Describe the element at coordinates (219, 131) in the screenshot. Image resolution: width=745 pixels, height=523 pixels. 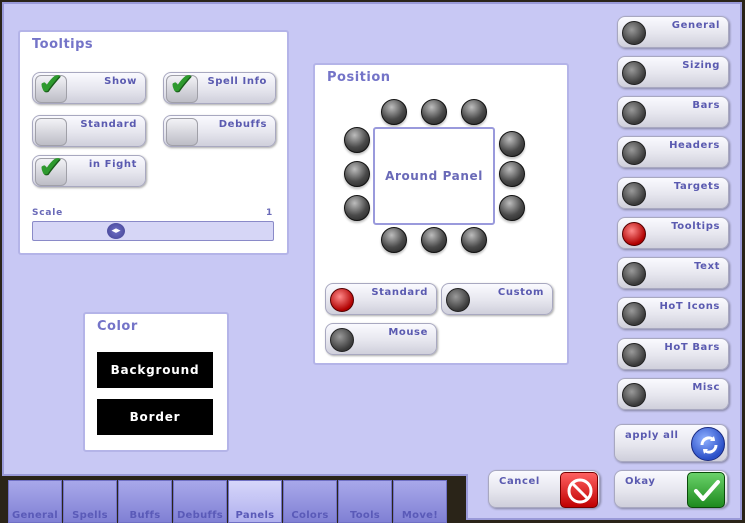
I see `debuffs-checkbox: Debuffs` at that location.